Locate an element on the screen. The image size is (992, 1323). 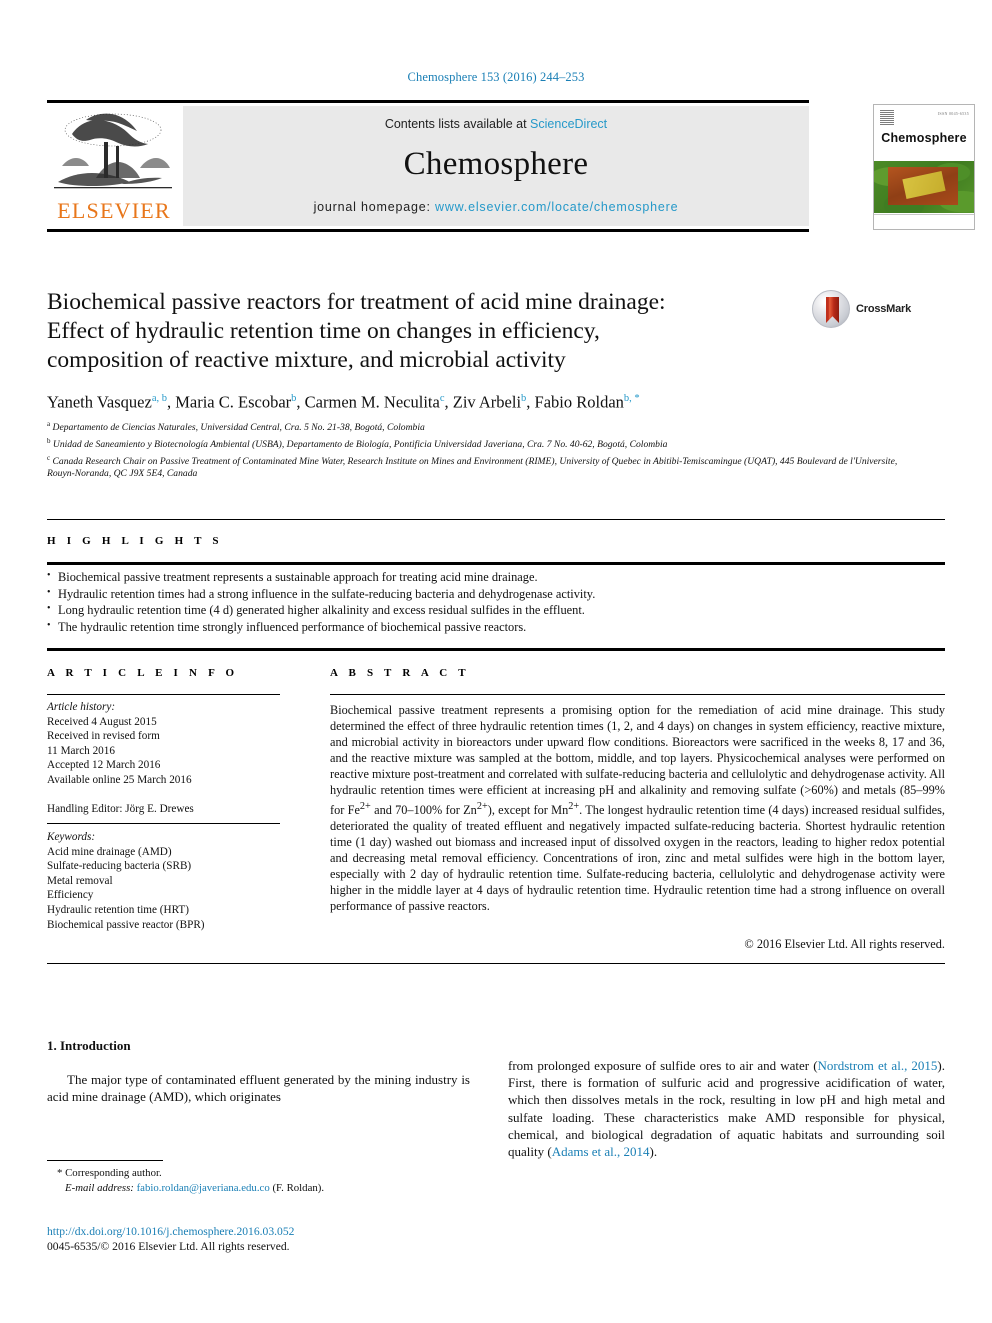
history-item: Received 4 August 2015 is located at coordinates (102, 721).